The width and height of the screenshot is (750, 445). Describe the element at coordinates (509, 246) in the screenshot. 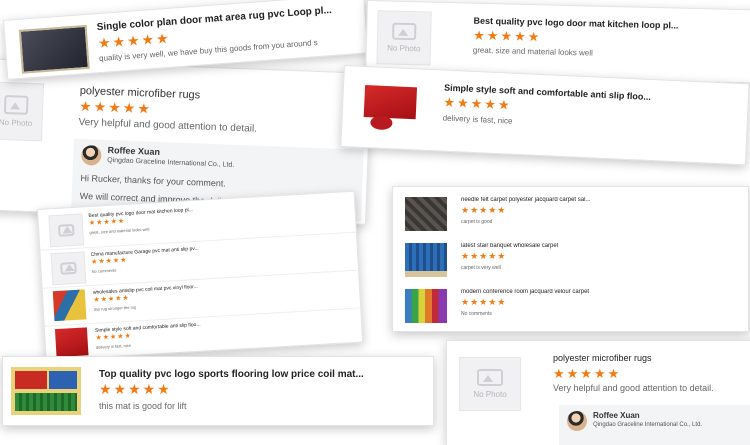

I see `product-title: latest stair banquet wholesale carpet` at that location.